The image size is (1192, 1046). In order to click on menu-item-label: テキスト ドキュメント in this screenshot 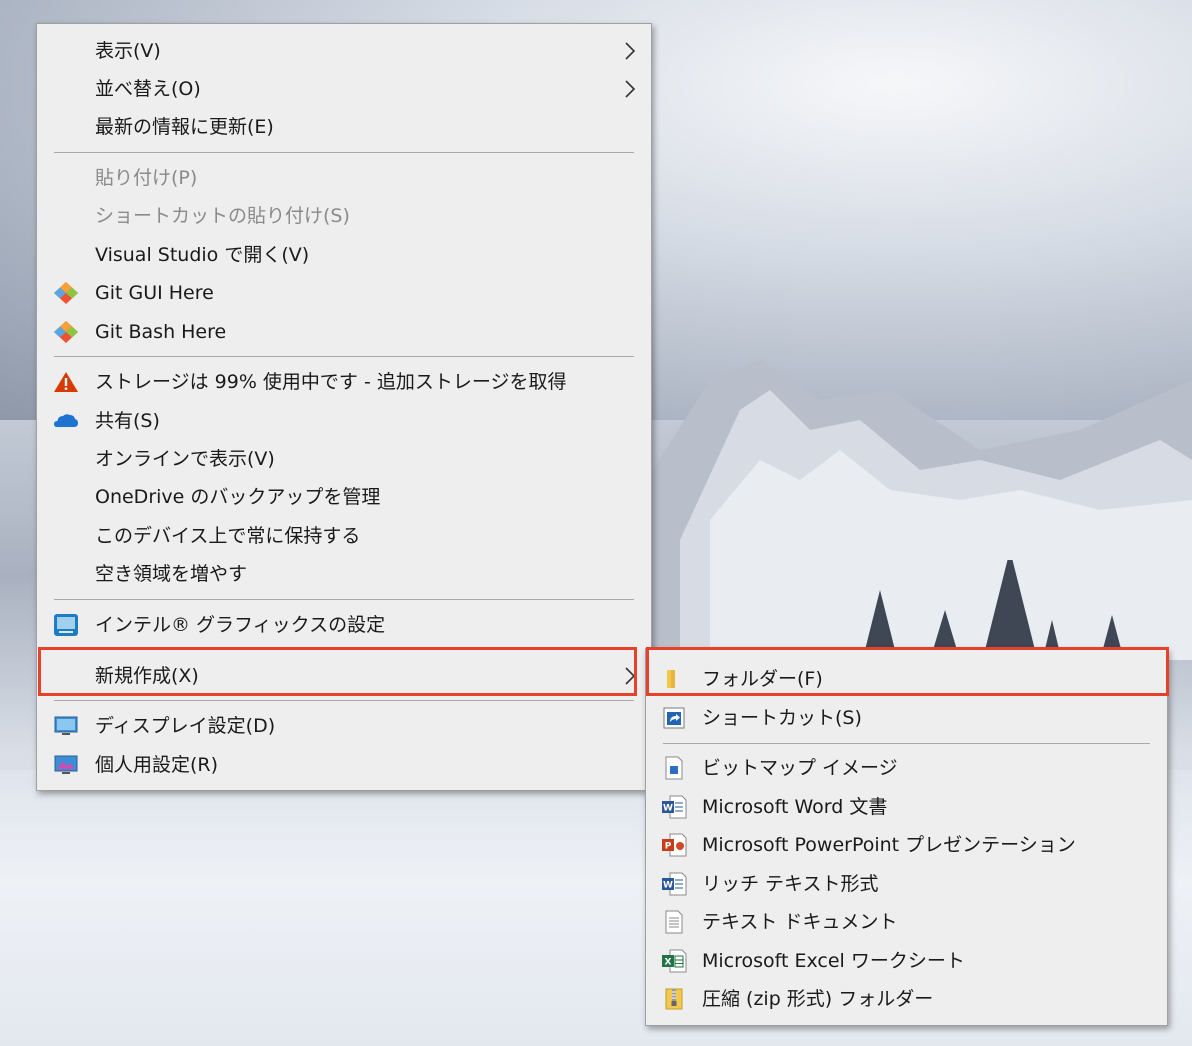, I will do `click(800, 922)`.